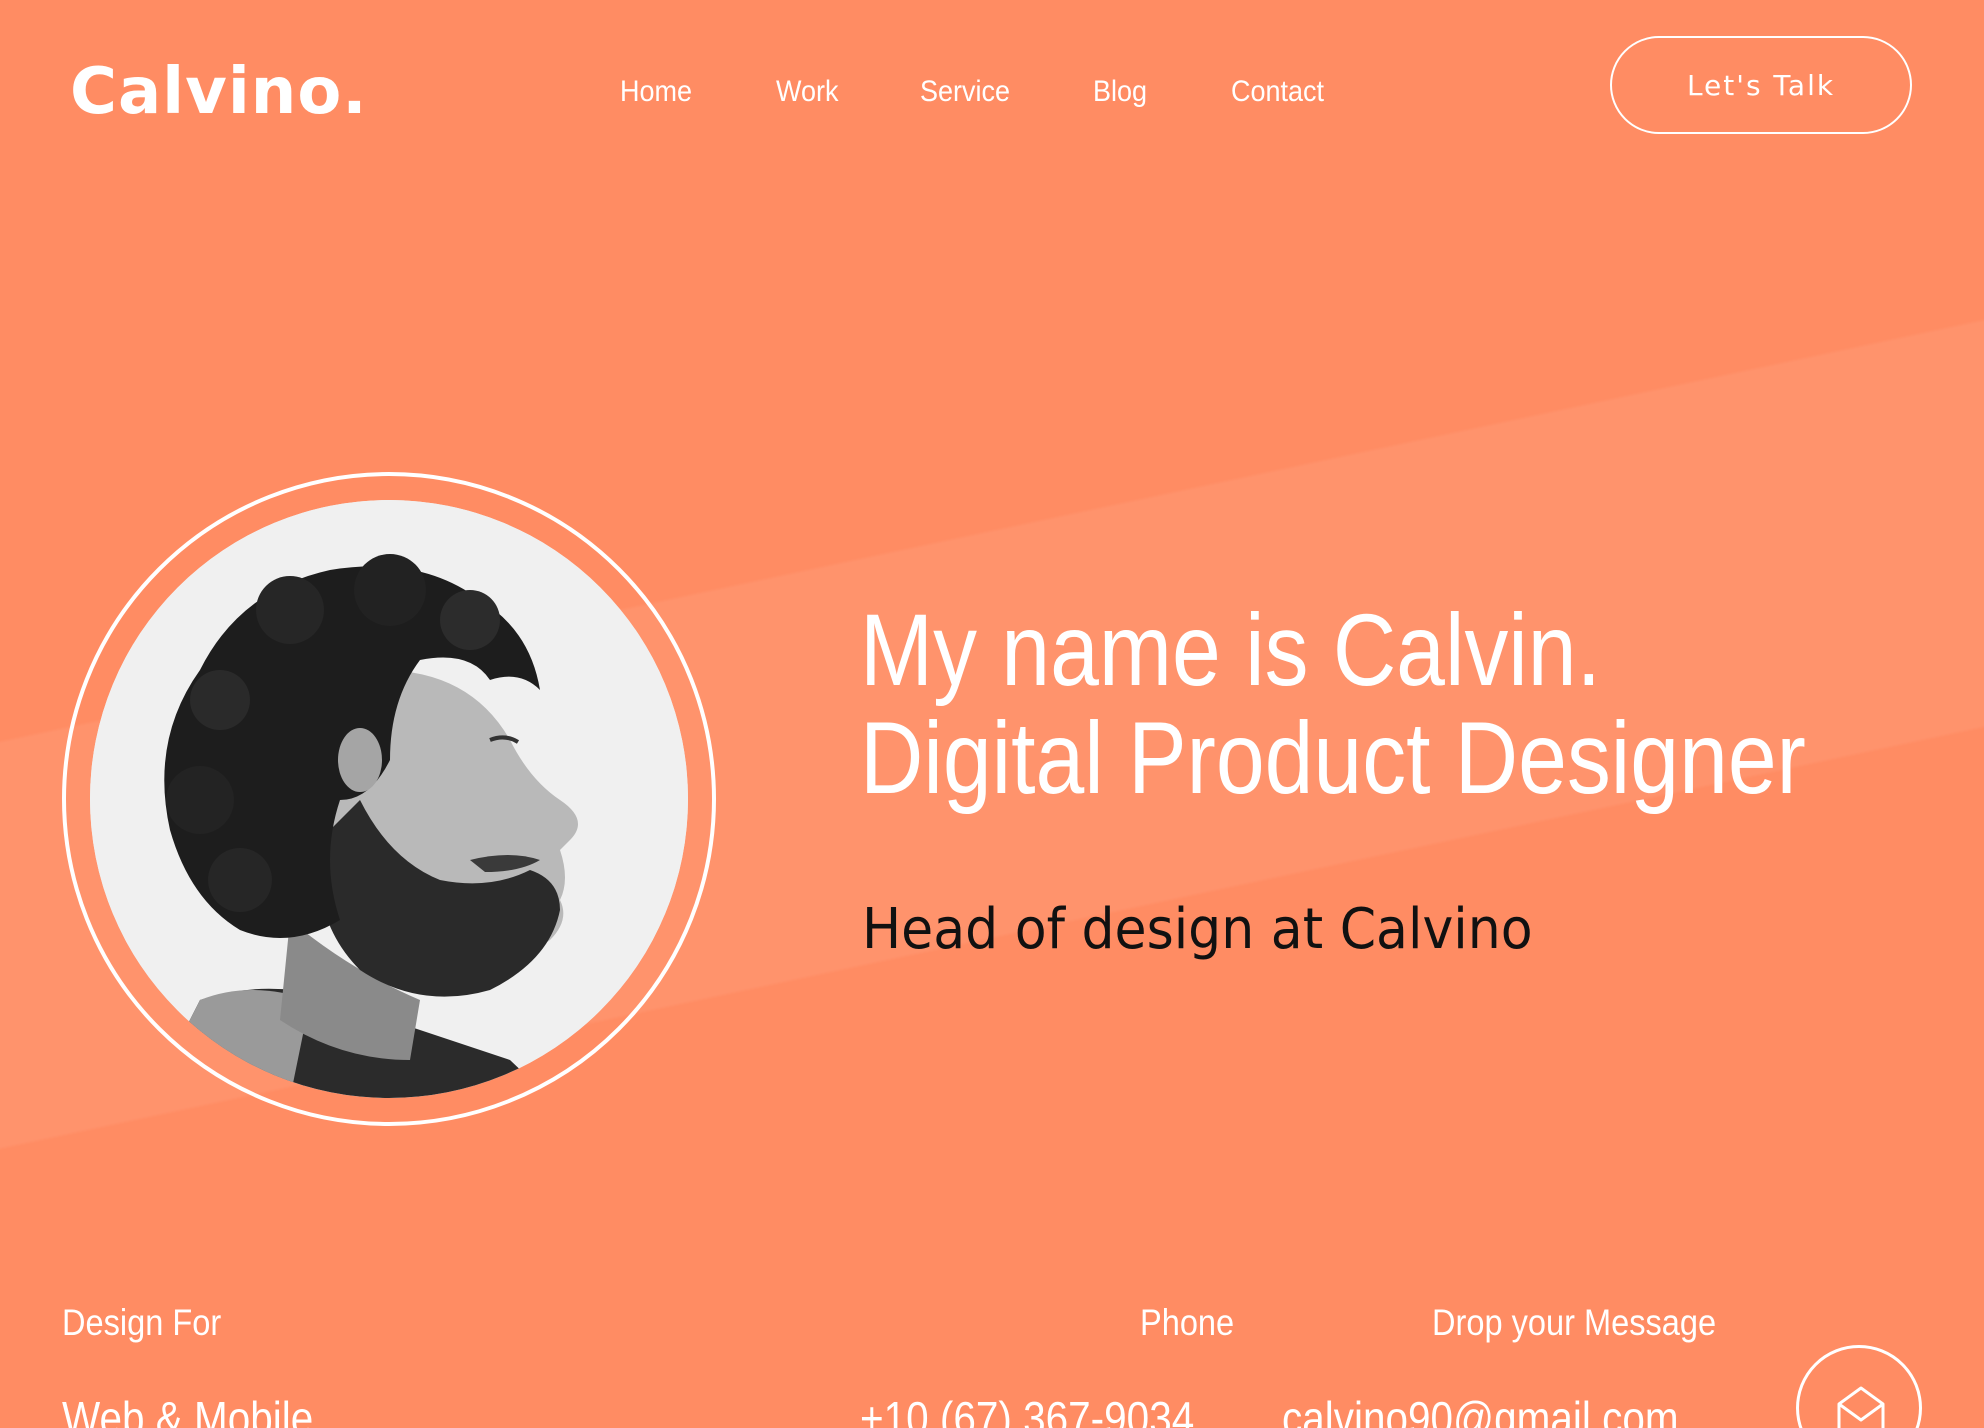 This screenshot has height=1428, width=1984. I want to click on nav-home: Home, so click(656, 92).